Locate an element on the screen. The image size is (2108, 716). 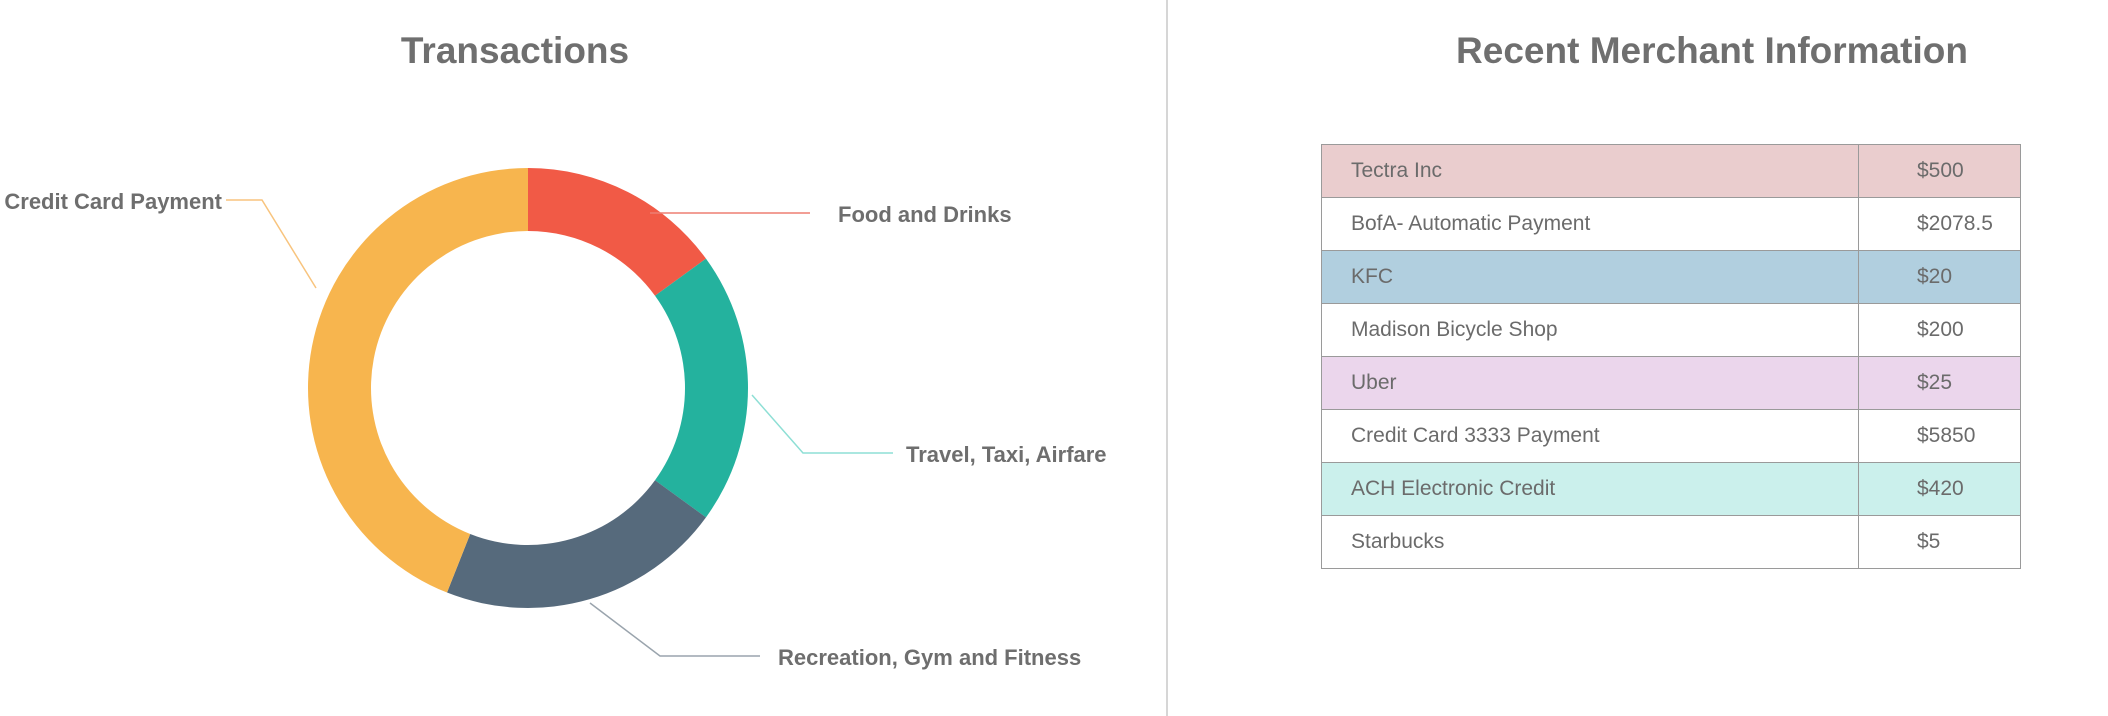
slice-label-2: Travel, Taxi, Airfare is located at coordinates (1006, 454).